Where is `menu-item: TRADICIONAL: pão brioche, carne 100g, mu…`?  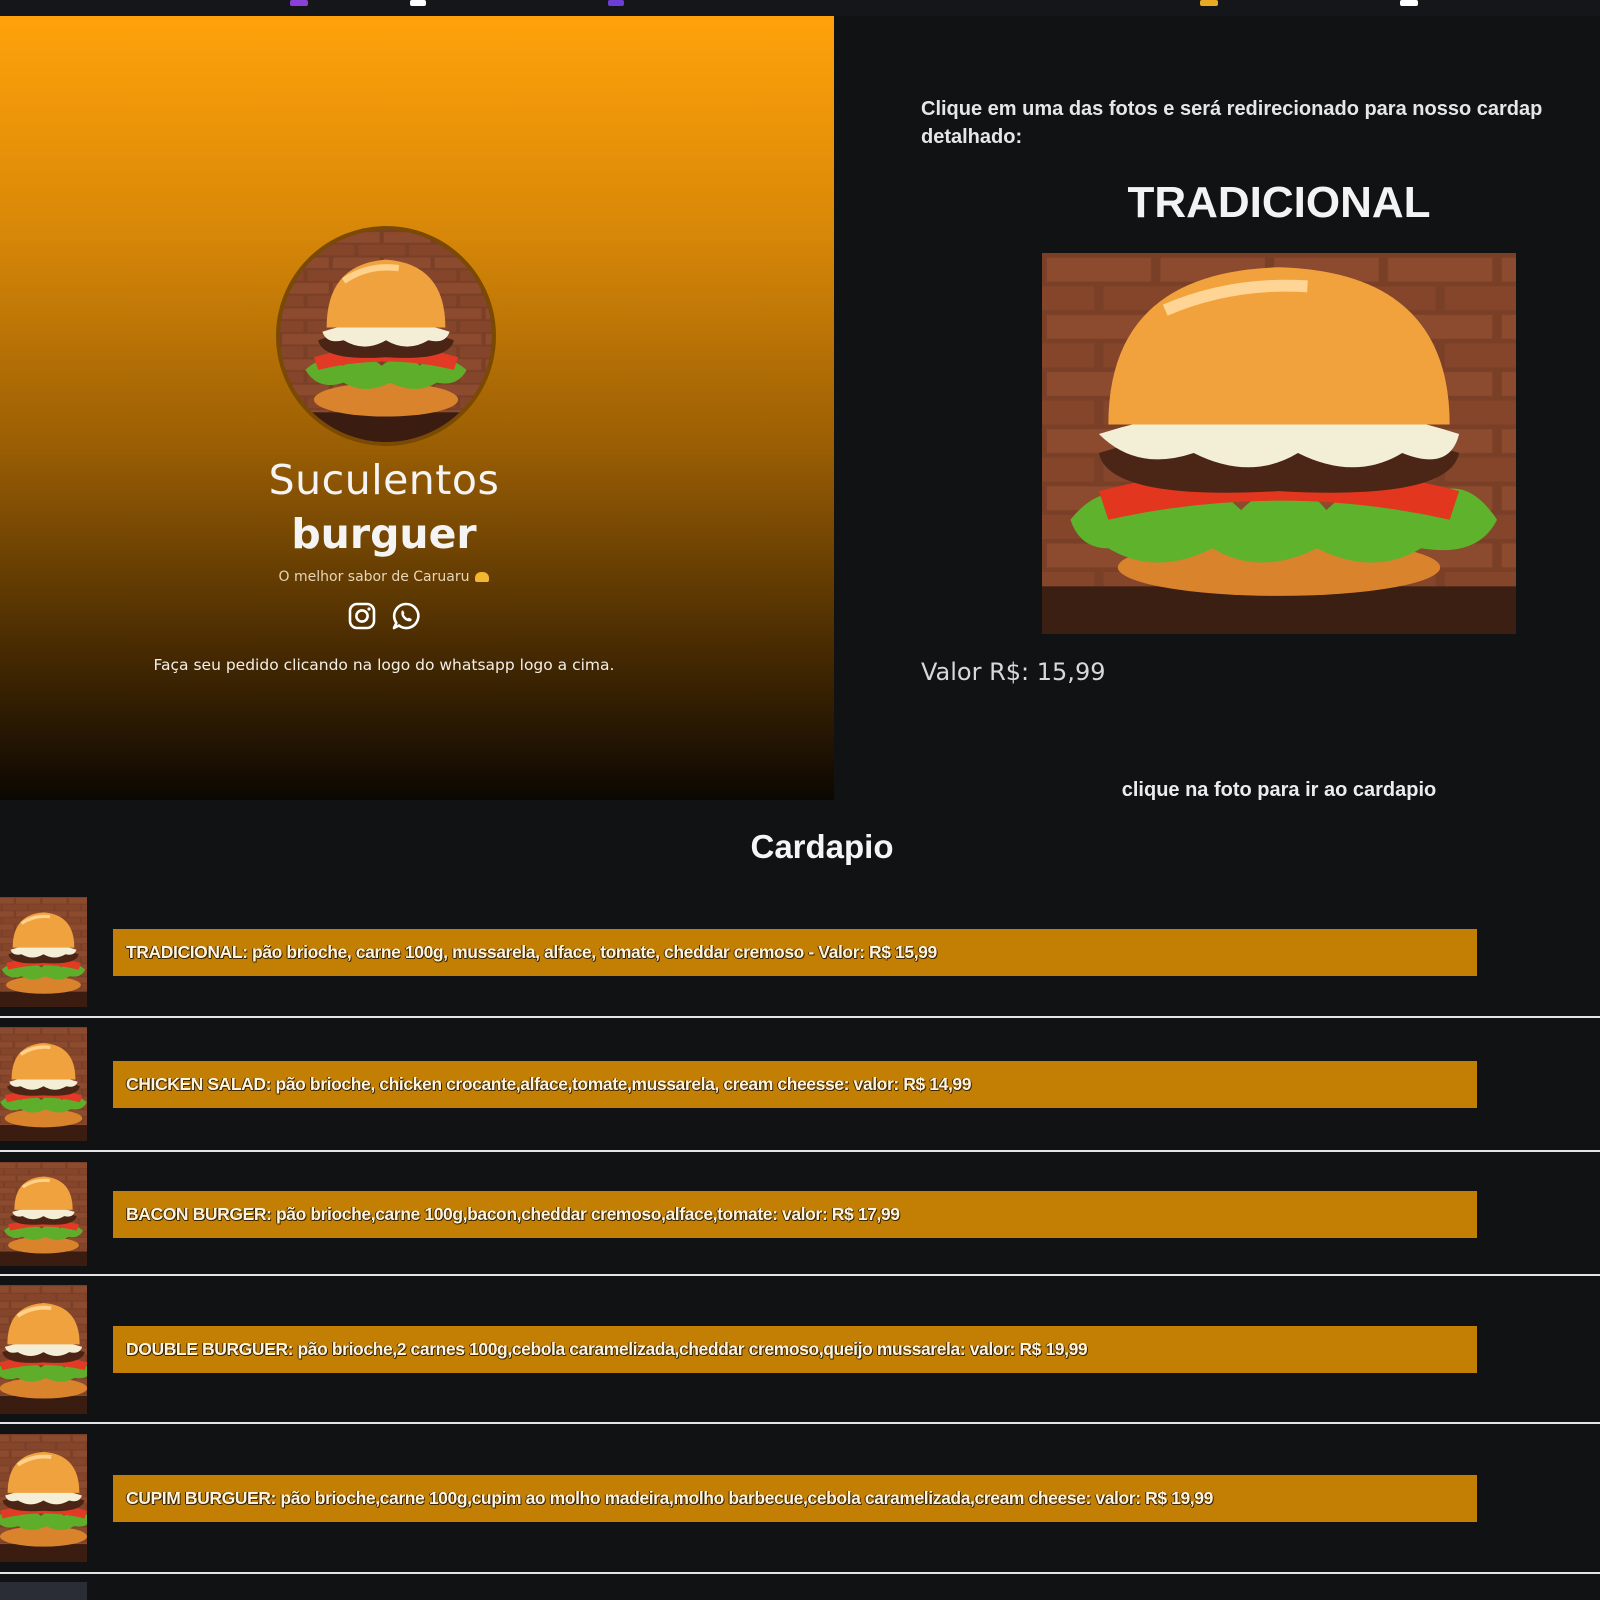 menu-item: TRADICIONAL: pão brioche, carne 100g, mu… is located at coordinates (800, 952).